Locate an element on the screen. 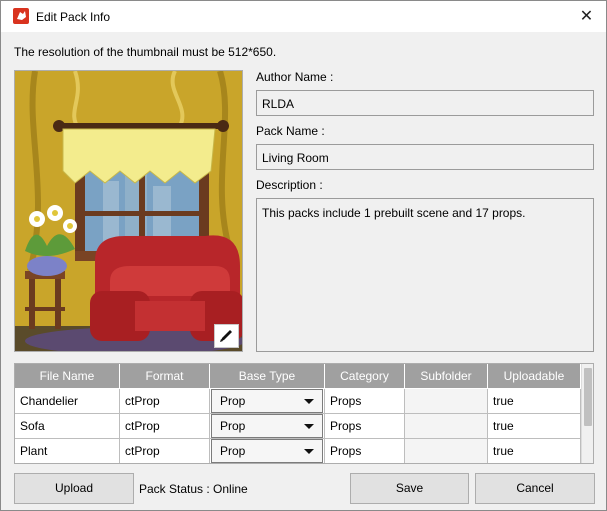 The height and width of the screenshot is (511, 607). author-name-field: RLDA is located at coordinates (425, 103).